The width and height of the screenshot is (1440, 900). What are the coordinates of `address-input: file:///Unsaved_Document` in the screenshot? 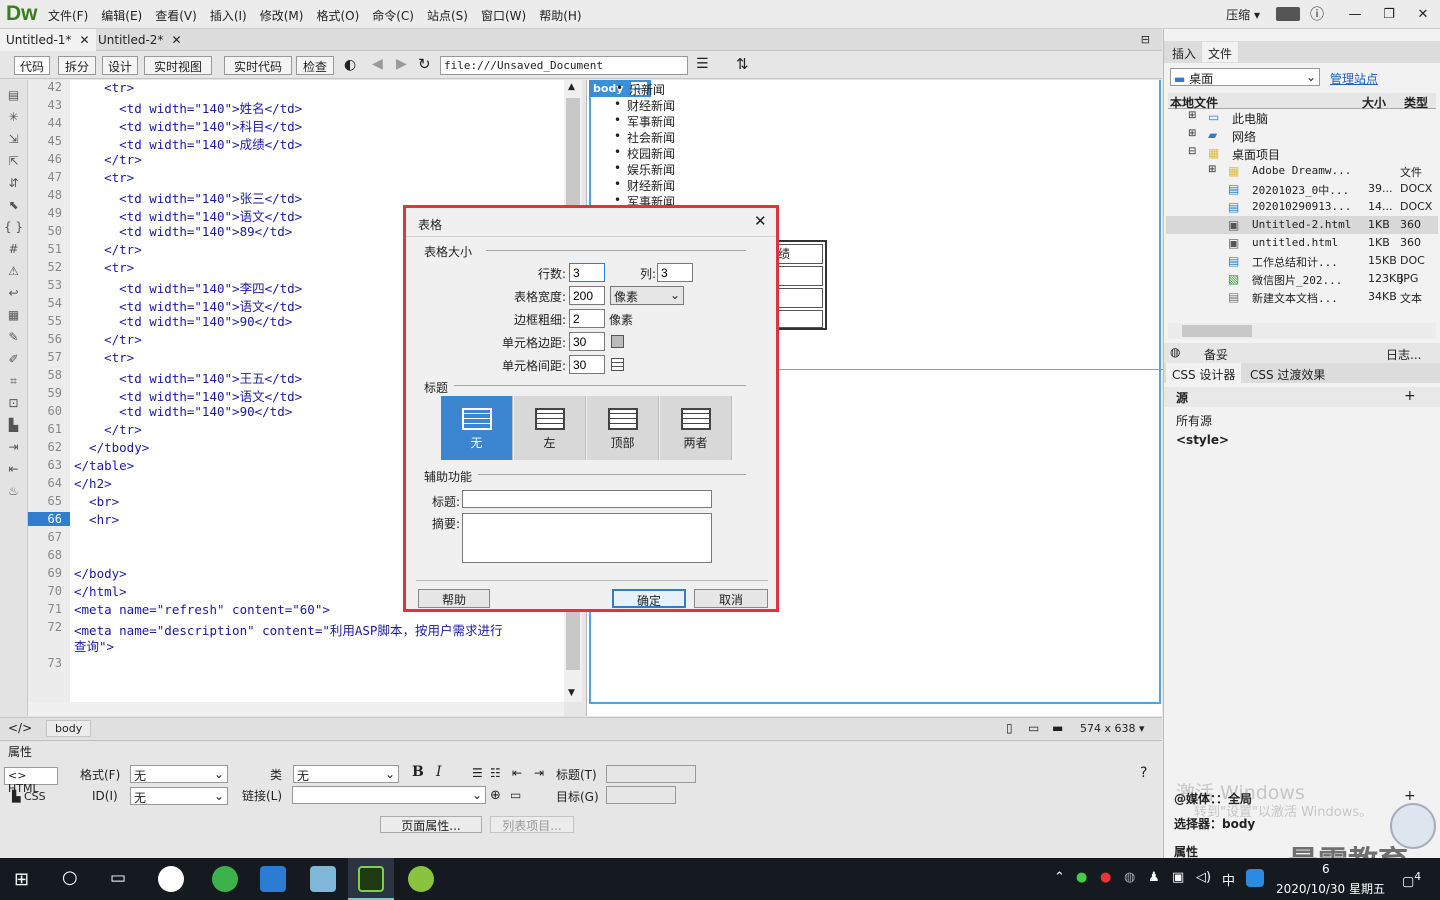 It's located at (564, 65).